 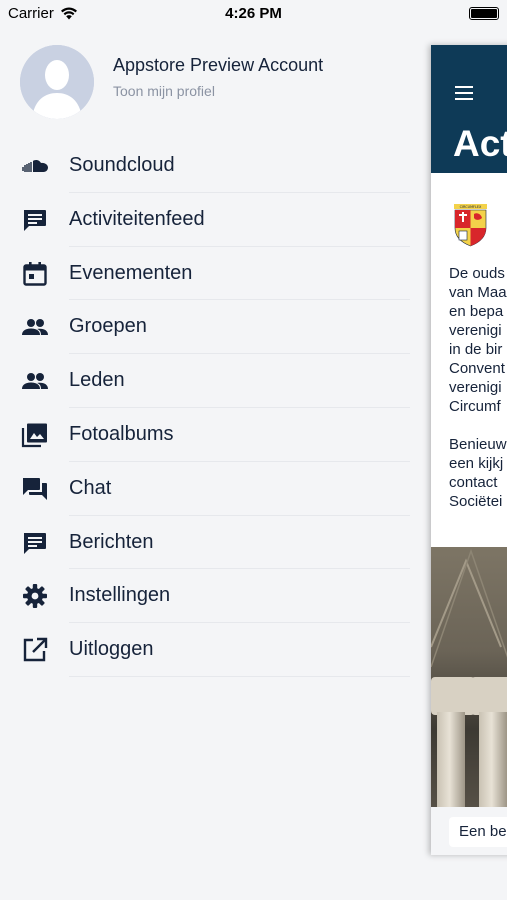 What do you see at coordinates (476, 311) in the screenshot?
I see `text-line: en bepa` at bounding box center [476, 311].